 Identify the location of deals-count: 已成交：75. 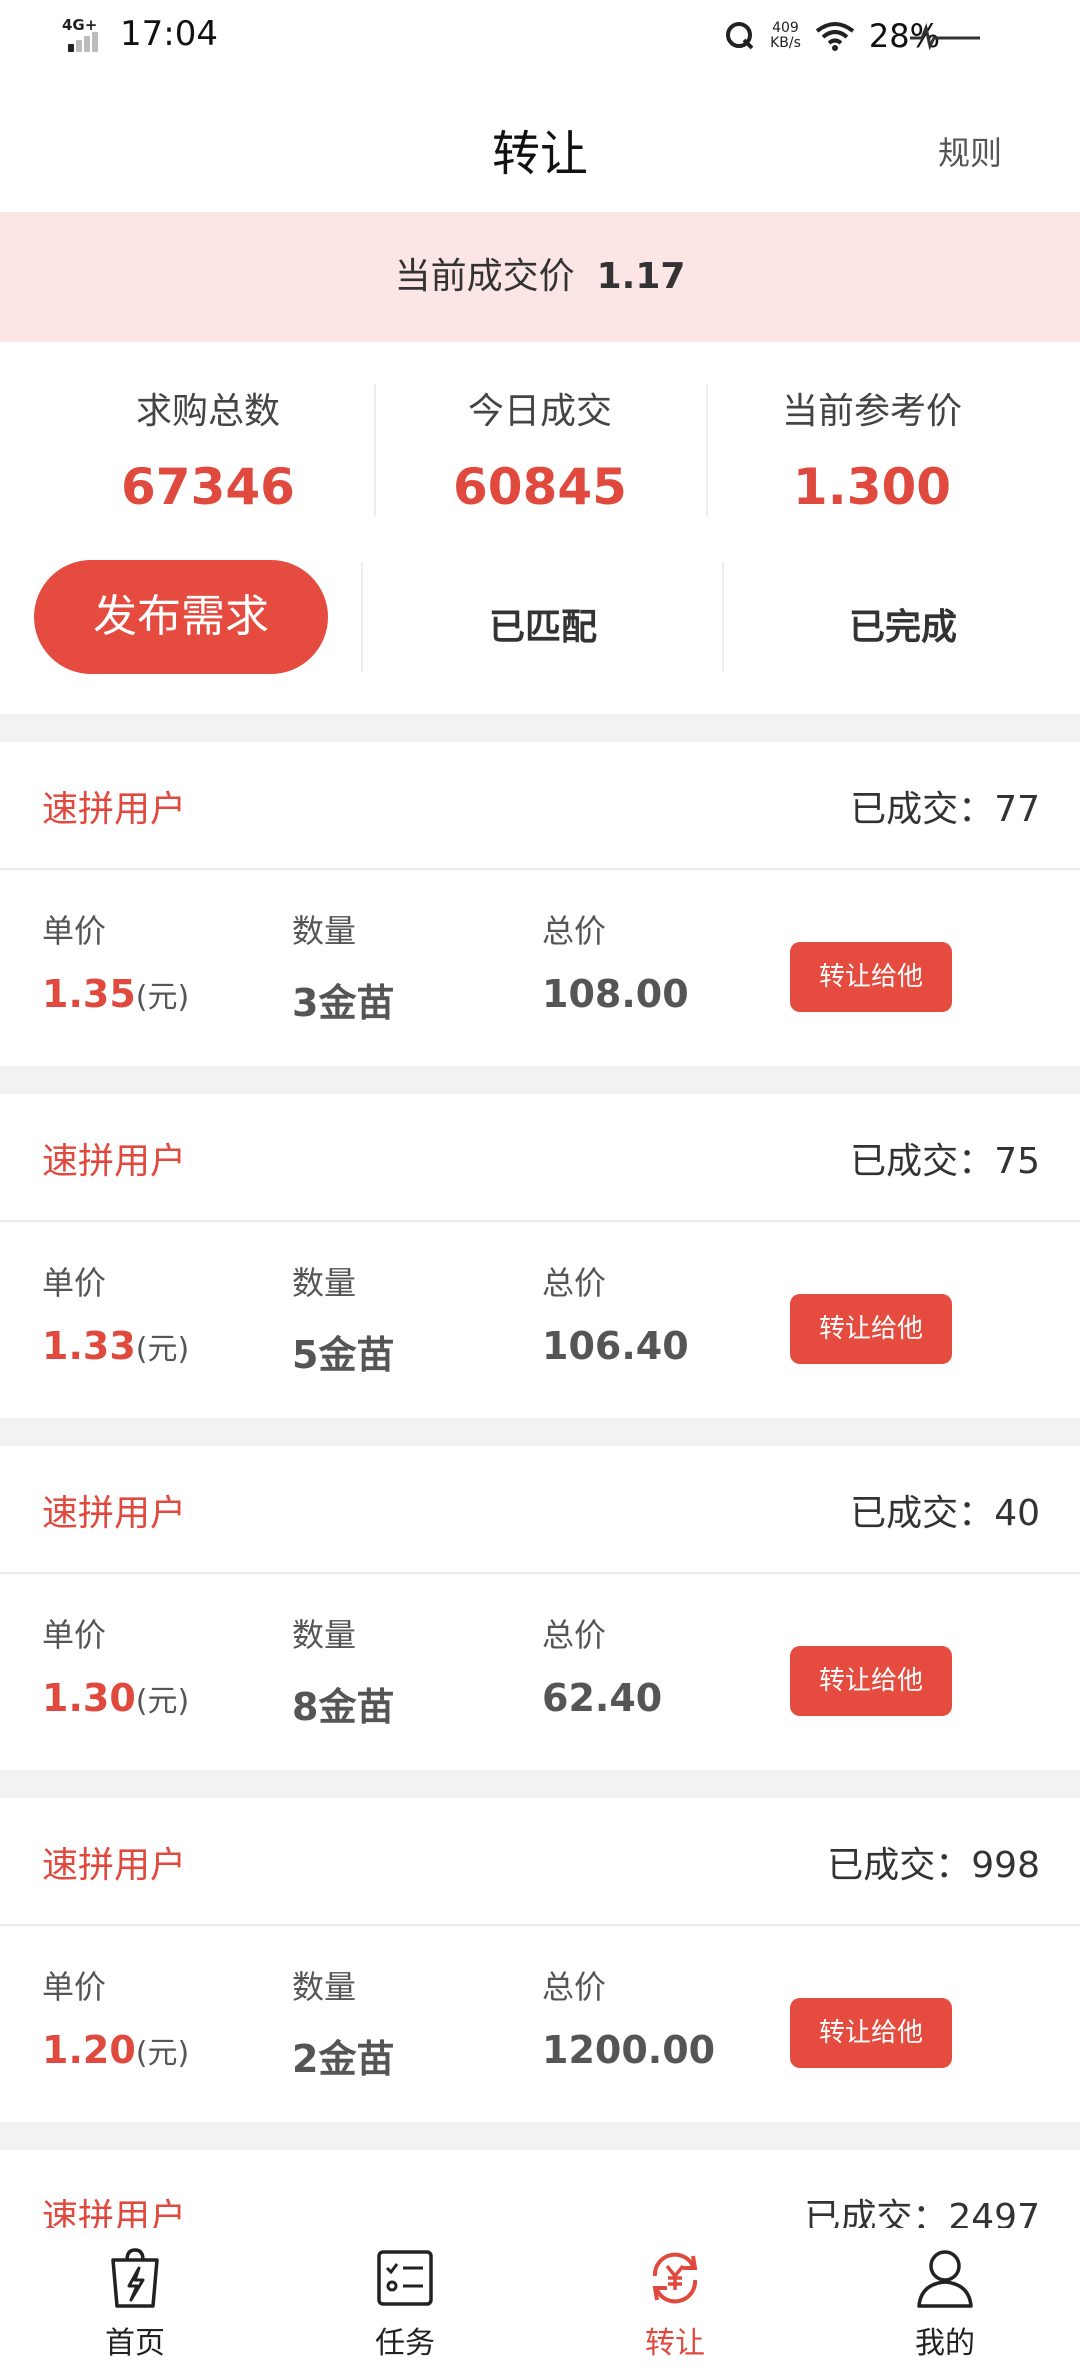
(945, 1161).